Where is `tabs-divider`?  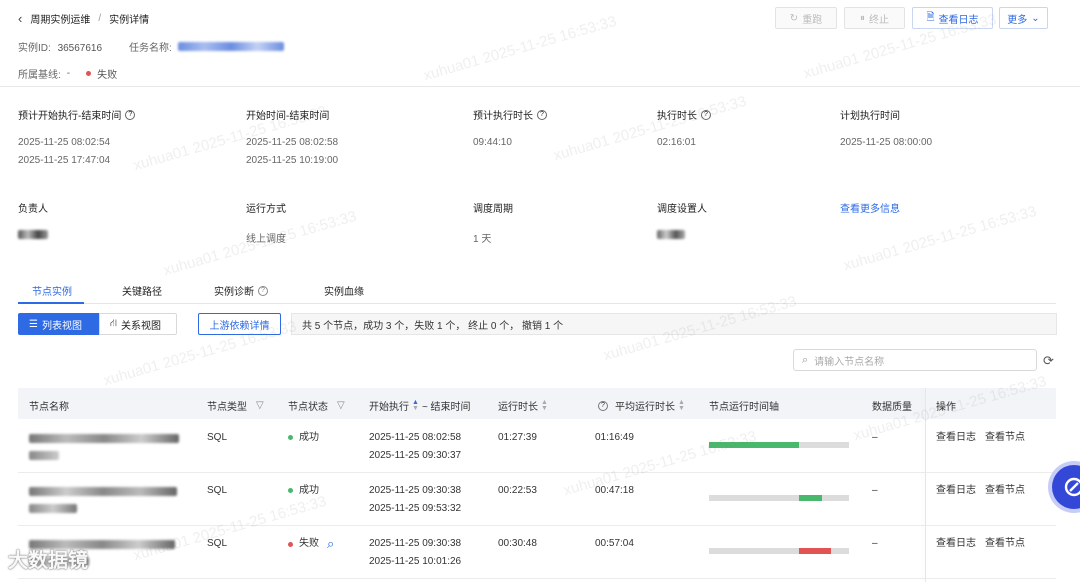 tabs-divider is located at coordinates (537, 303).